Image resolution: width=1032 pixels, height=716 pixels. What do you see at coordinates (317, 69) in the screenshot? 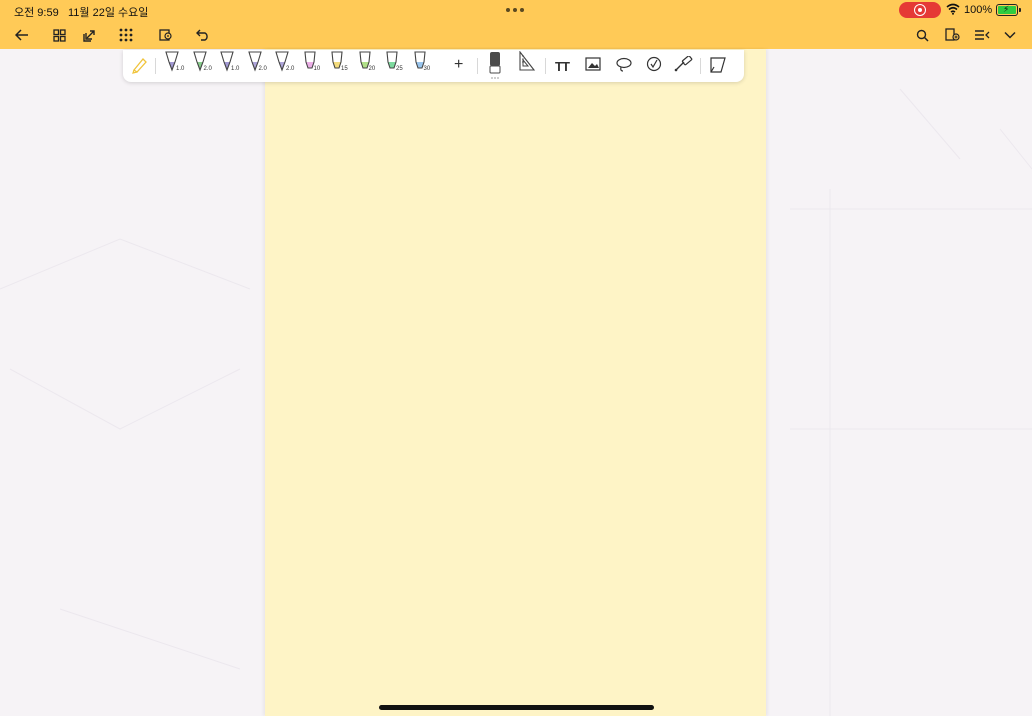
I see `highlighter-size-label: 10` at bounding box center [317, 69].